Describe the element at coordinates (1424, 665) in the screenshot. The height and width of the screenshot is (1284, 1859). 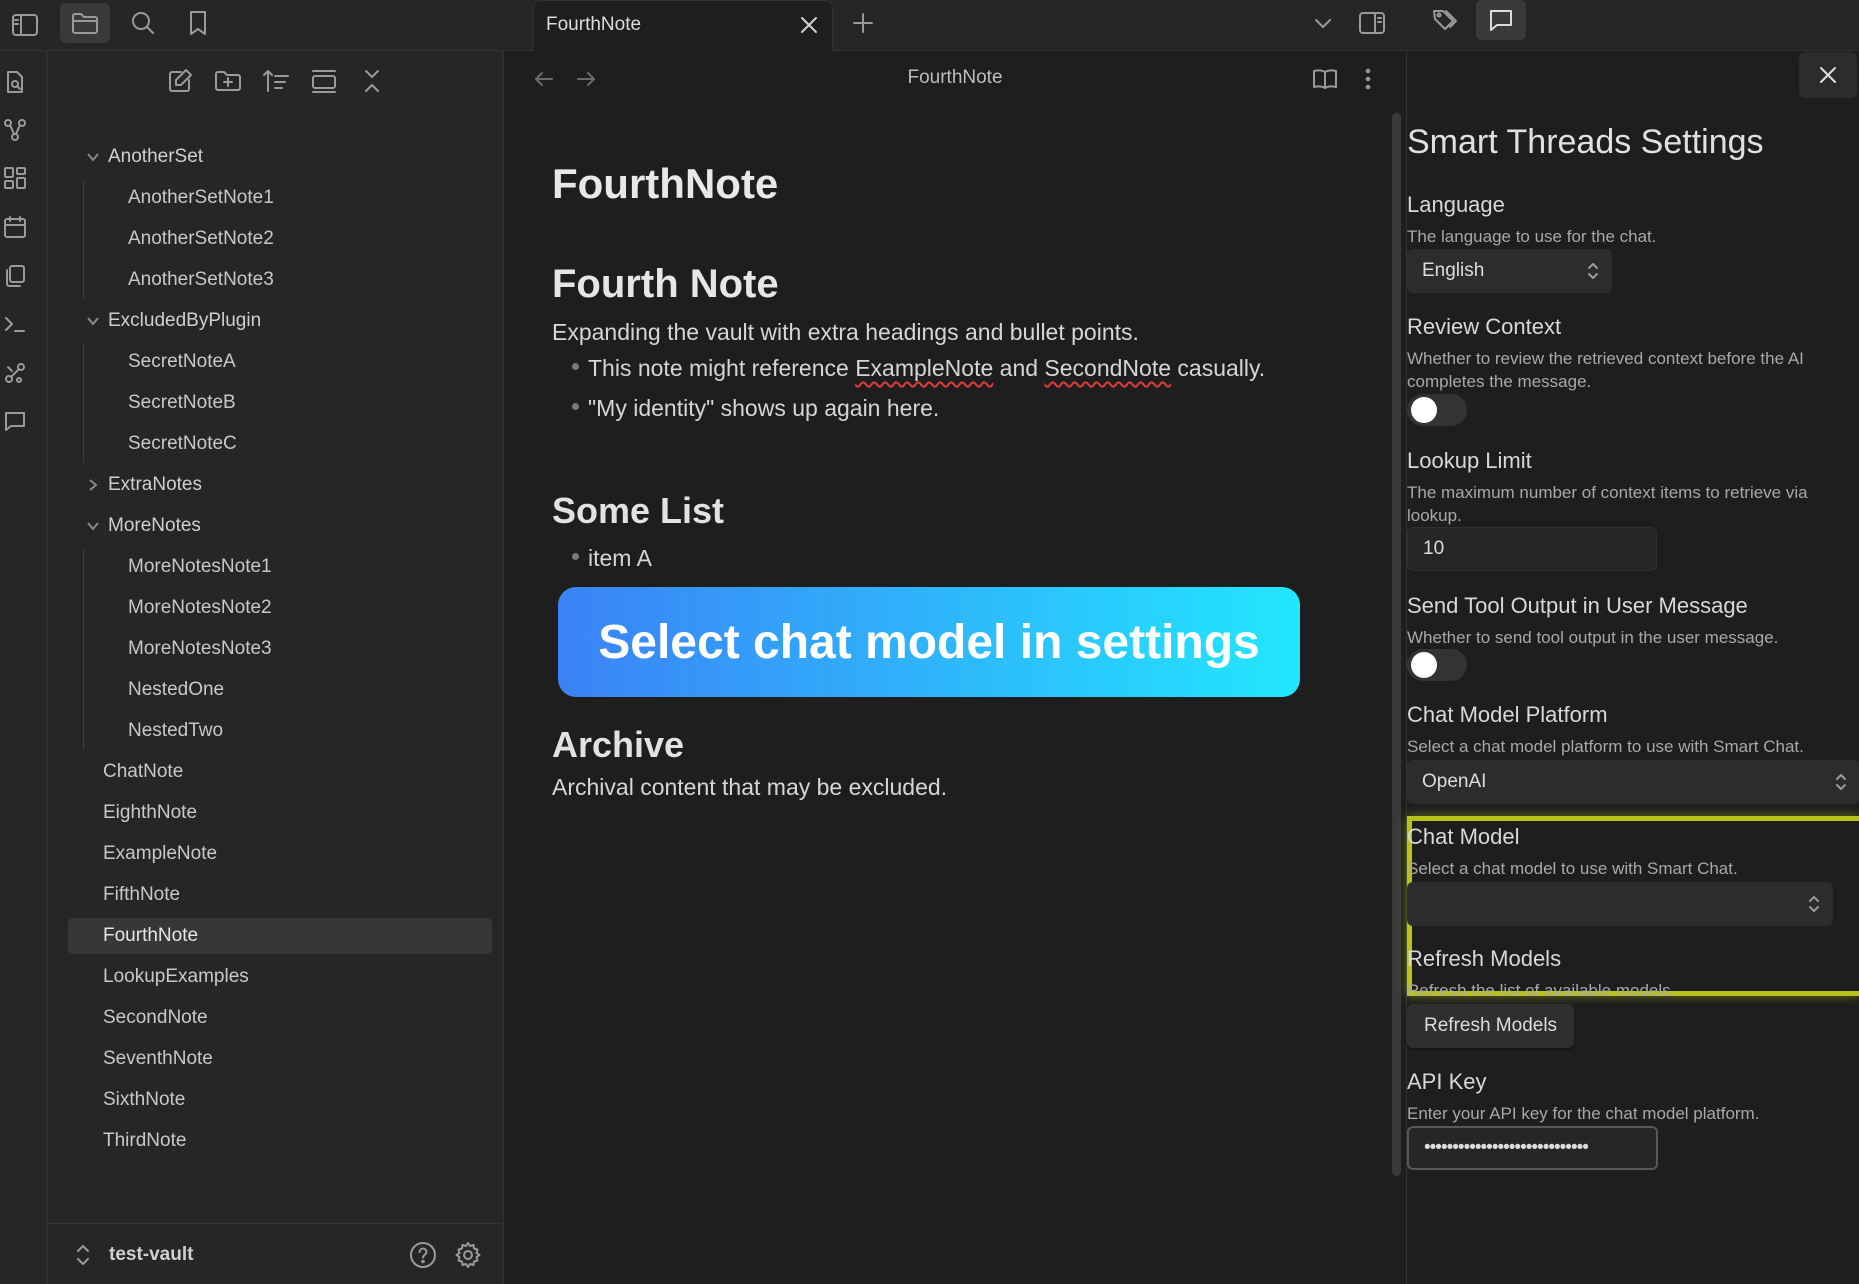
I see `toggle-knob` at that location.